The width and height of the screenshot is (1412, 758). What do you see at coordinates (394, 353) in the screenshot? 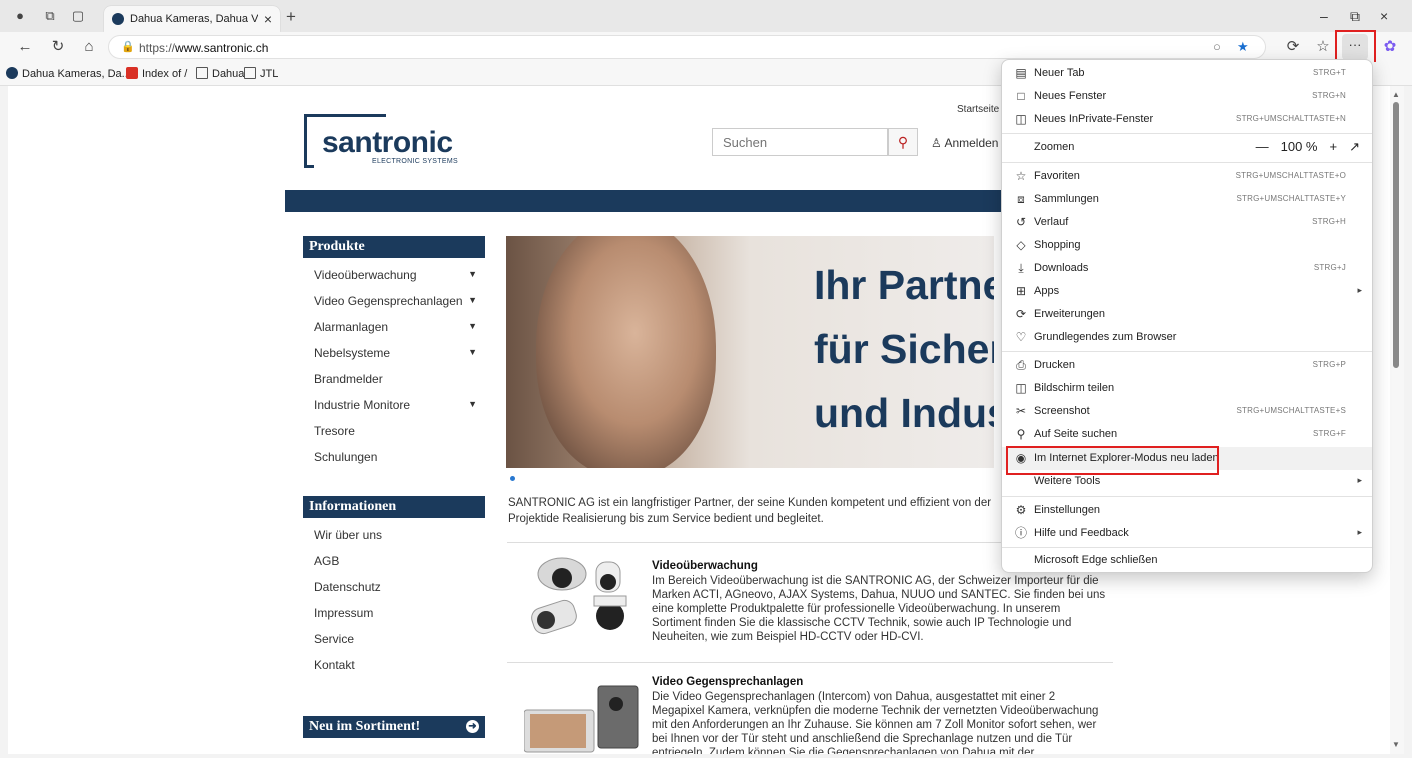
I see `product-category-item: Nebelsysteme ▼` at bounding box center [394, 353].